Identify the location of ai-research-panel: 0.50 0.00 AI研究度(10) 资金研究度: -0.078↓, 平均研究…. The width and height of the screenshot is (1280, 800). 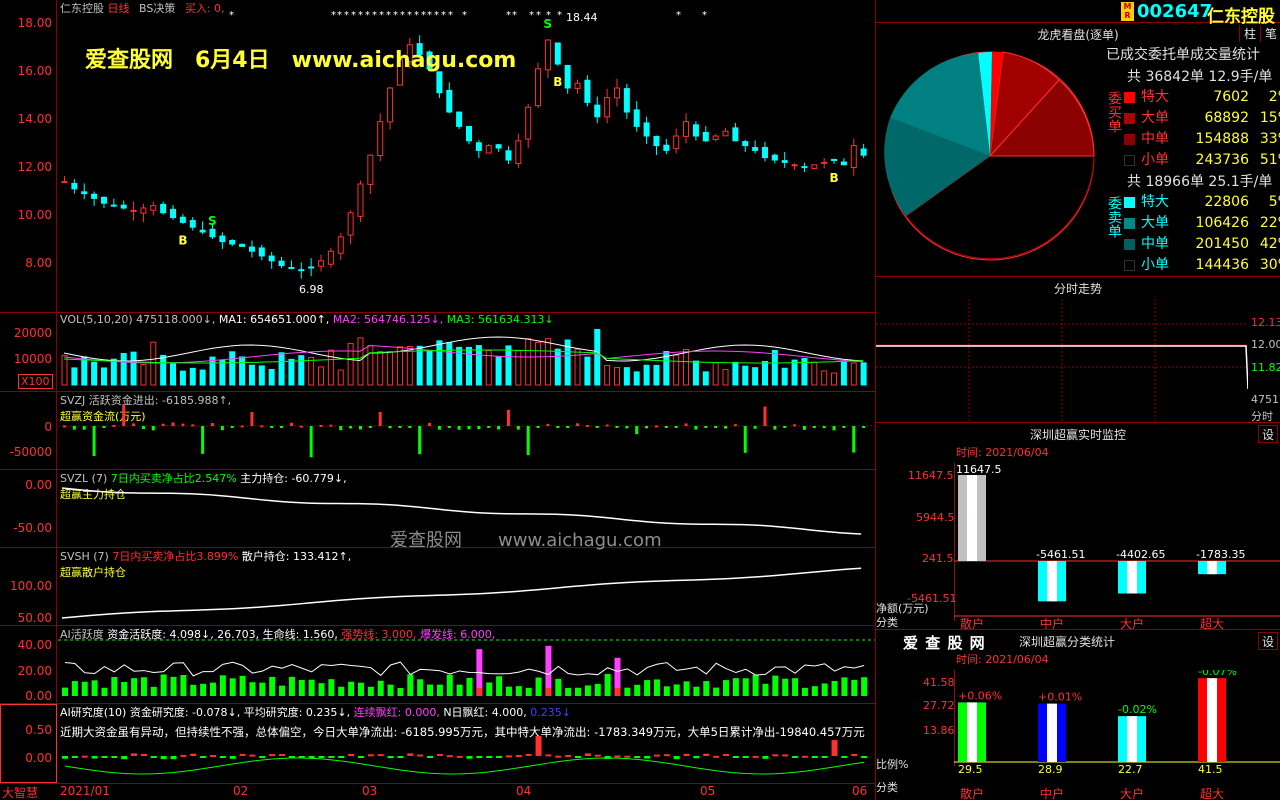
(437, 744).